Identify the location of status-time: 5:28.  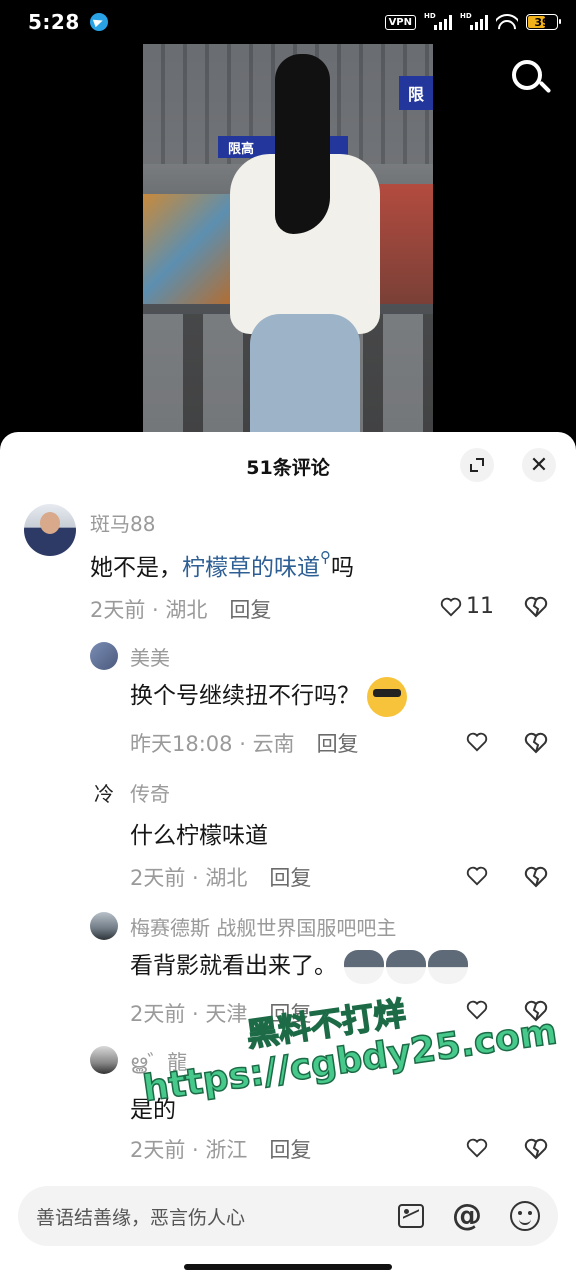
(54, 22).